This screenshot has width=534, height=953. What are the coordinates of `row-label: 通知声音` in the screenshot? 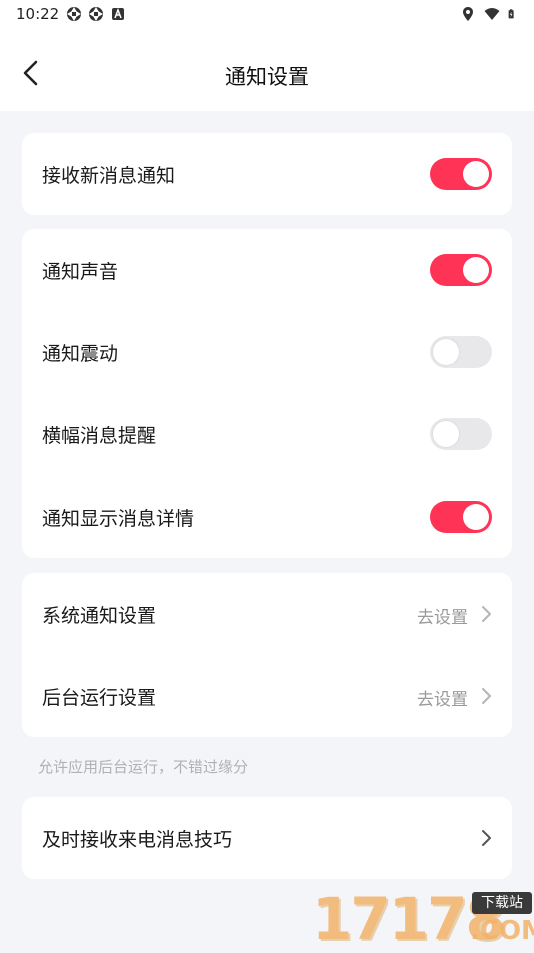 It's located at (80, 272).